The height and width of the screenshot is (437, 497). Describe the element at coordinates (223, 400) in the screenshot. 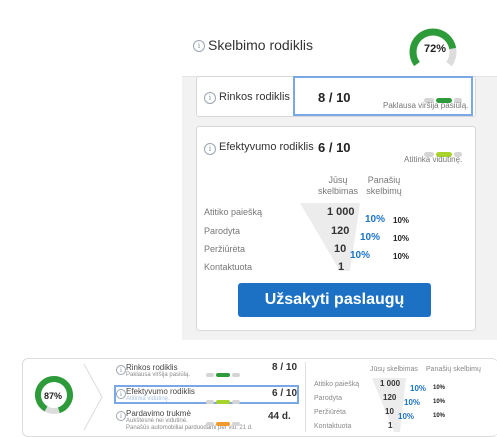

I see `summary-efficiency-bar` at that location.